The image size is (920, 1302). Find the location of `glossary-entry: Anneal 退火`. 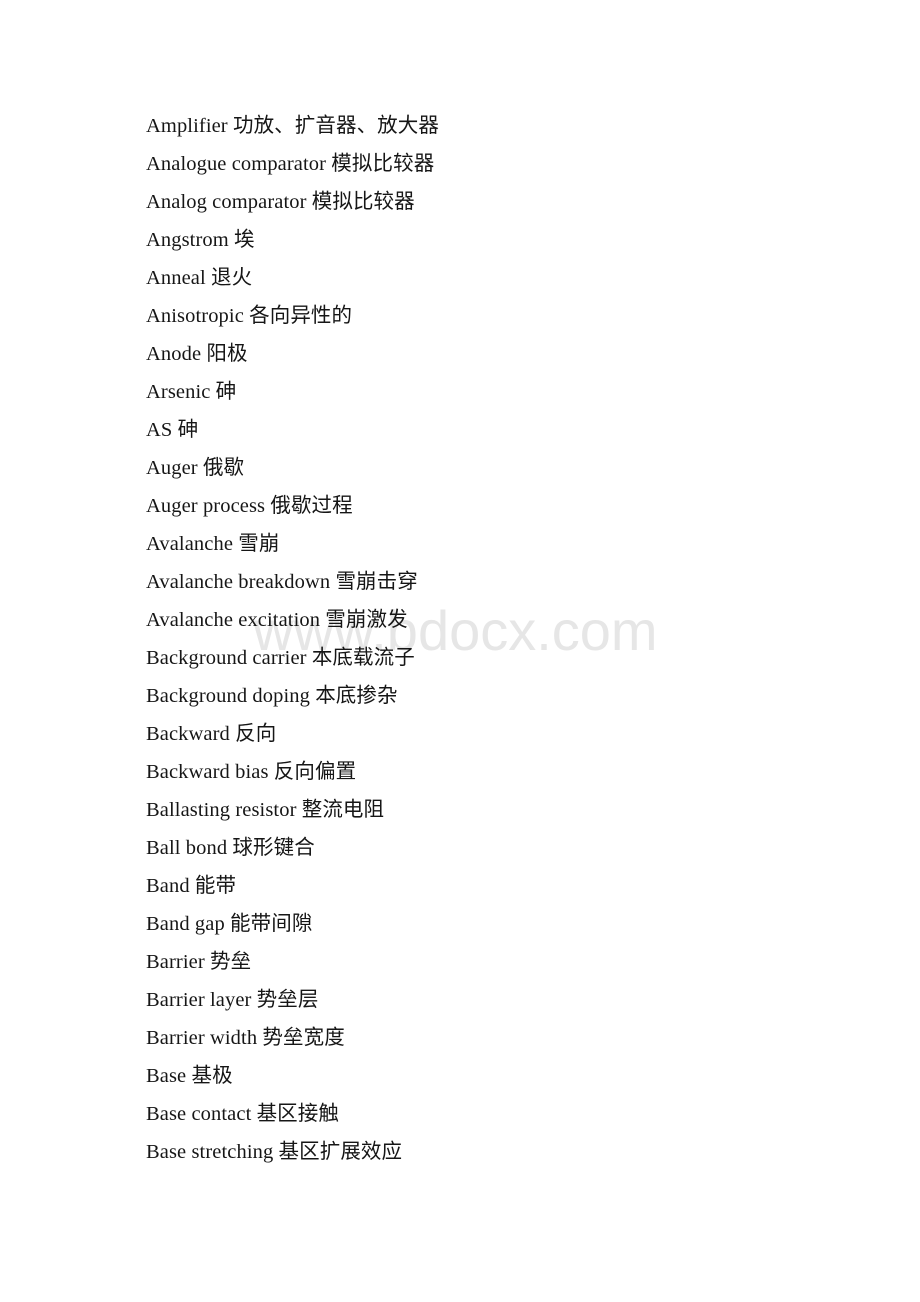

glossary-entry: Anneal 退火 is located at coordinates (199, 278).